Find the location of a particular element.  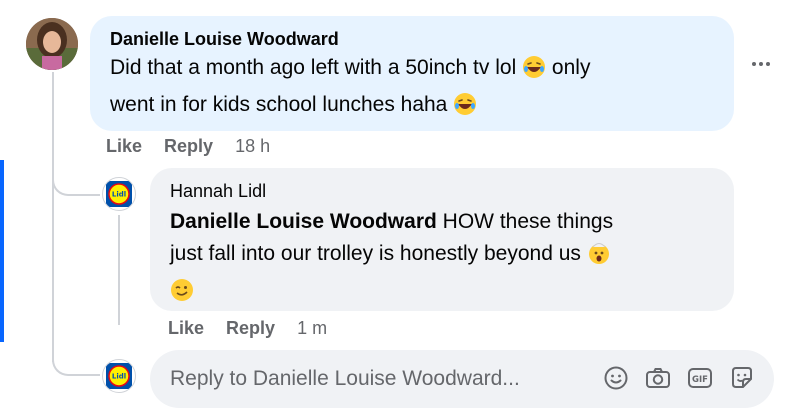

comment-author: Danielle Louise Woodward is located at coordinates (414, 39).